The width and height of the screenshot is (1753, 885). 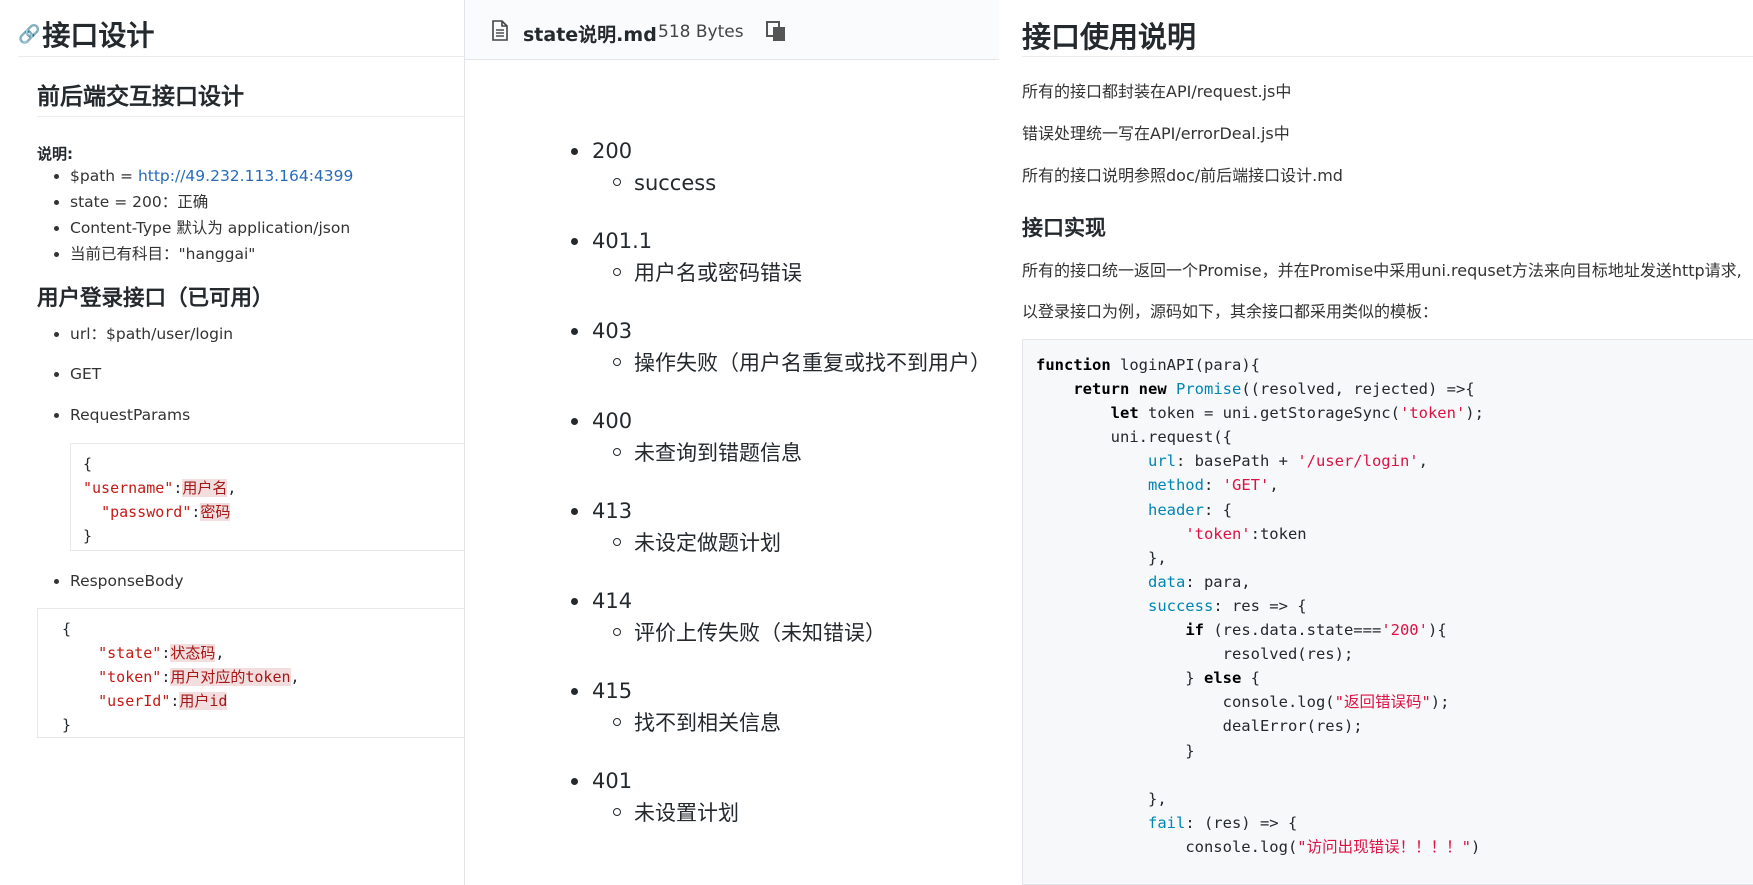 I want to click on list-item: RequestParams, so click(x=121, y=415).